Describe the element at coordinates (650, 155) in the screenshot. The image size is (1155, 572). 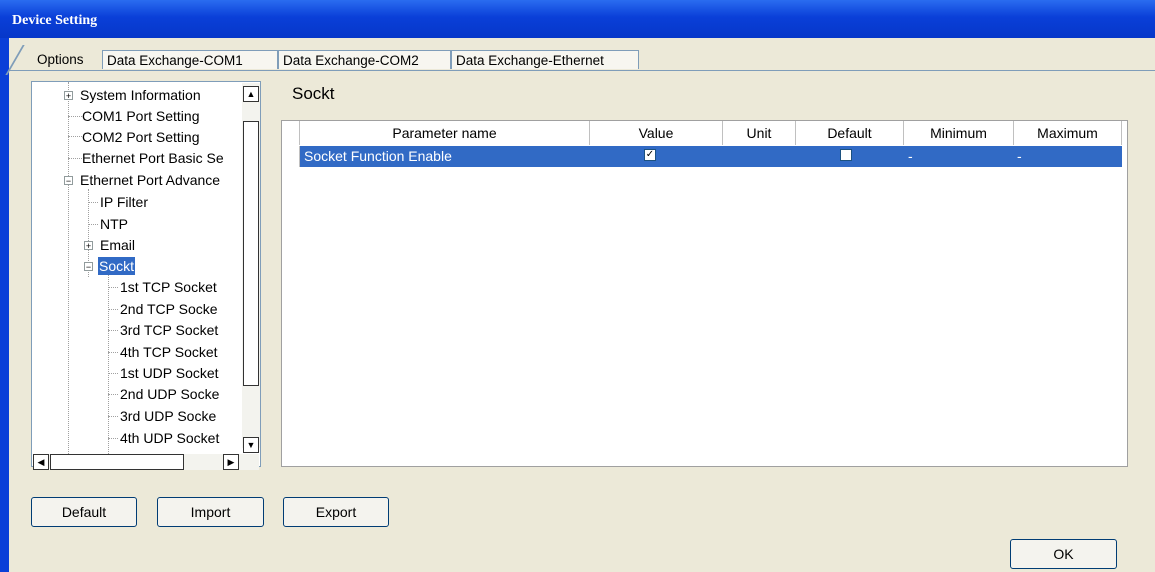
I see `value-checkbox: ✓` at that location.